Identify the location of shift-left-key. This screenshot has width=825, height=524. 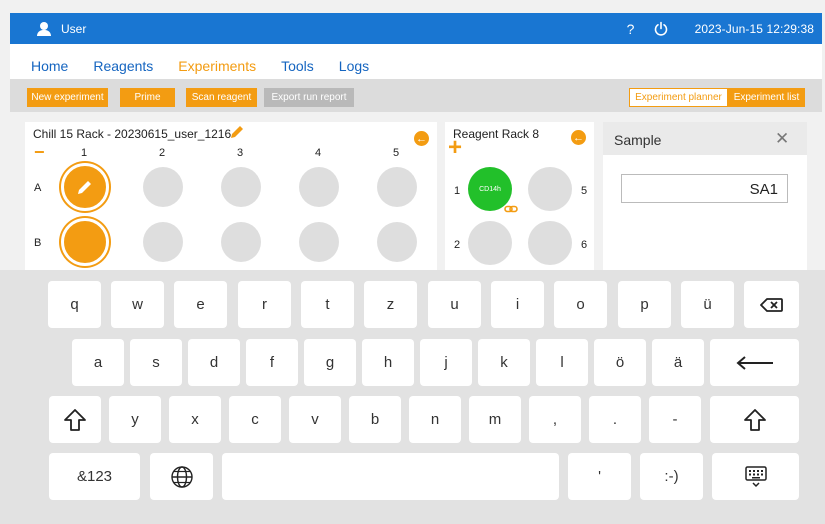
(75, 419).